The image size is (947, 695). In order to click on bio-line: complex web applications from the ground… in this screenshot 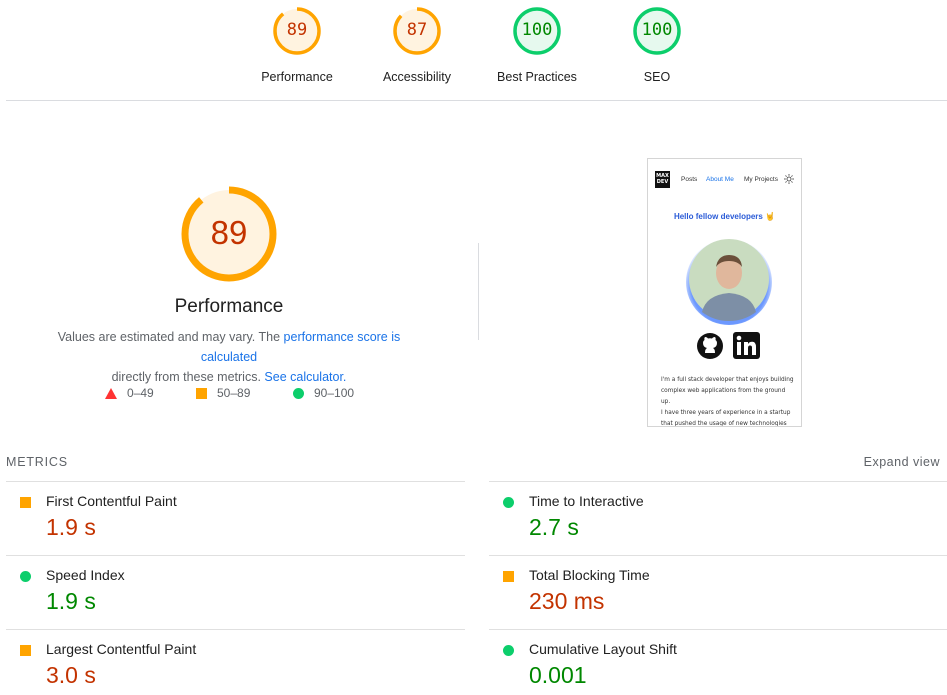, I will do `click(723, 396)`.